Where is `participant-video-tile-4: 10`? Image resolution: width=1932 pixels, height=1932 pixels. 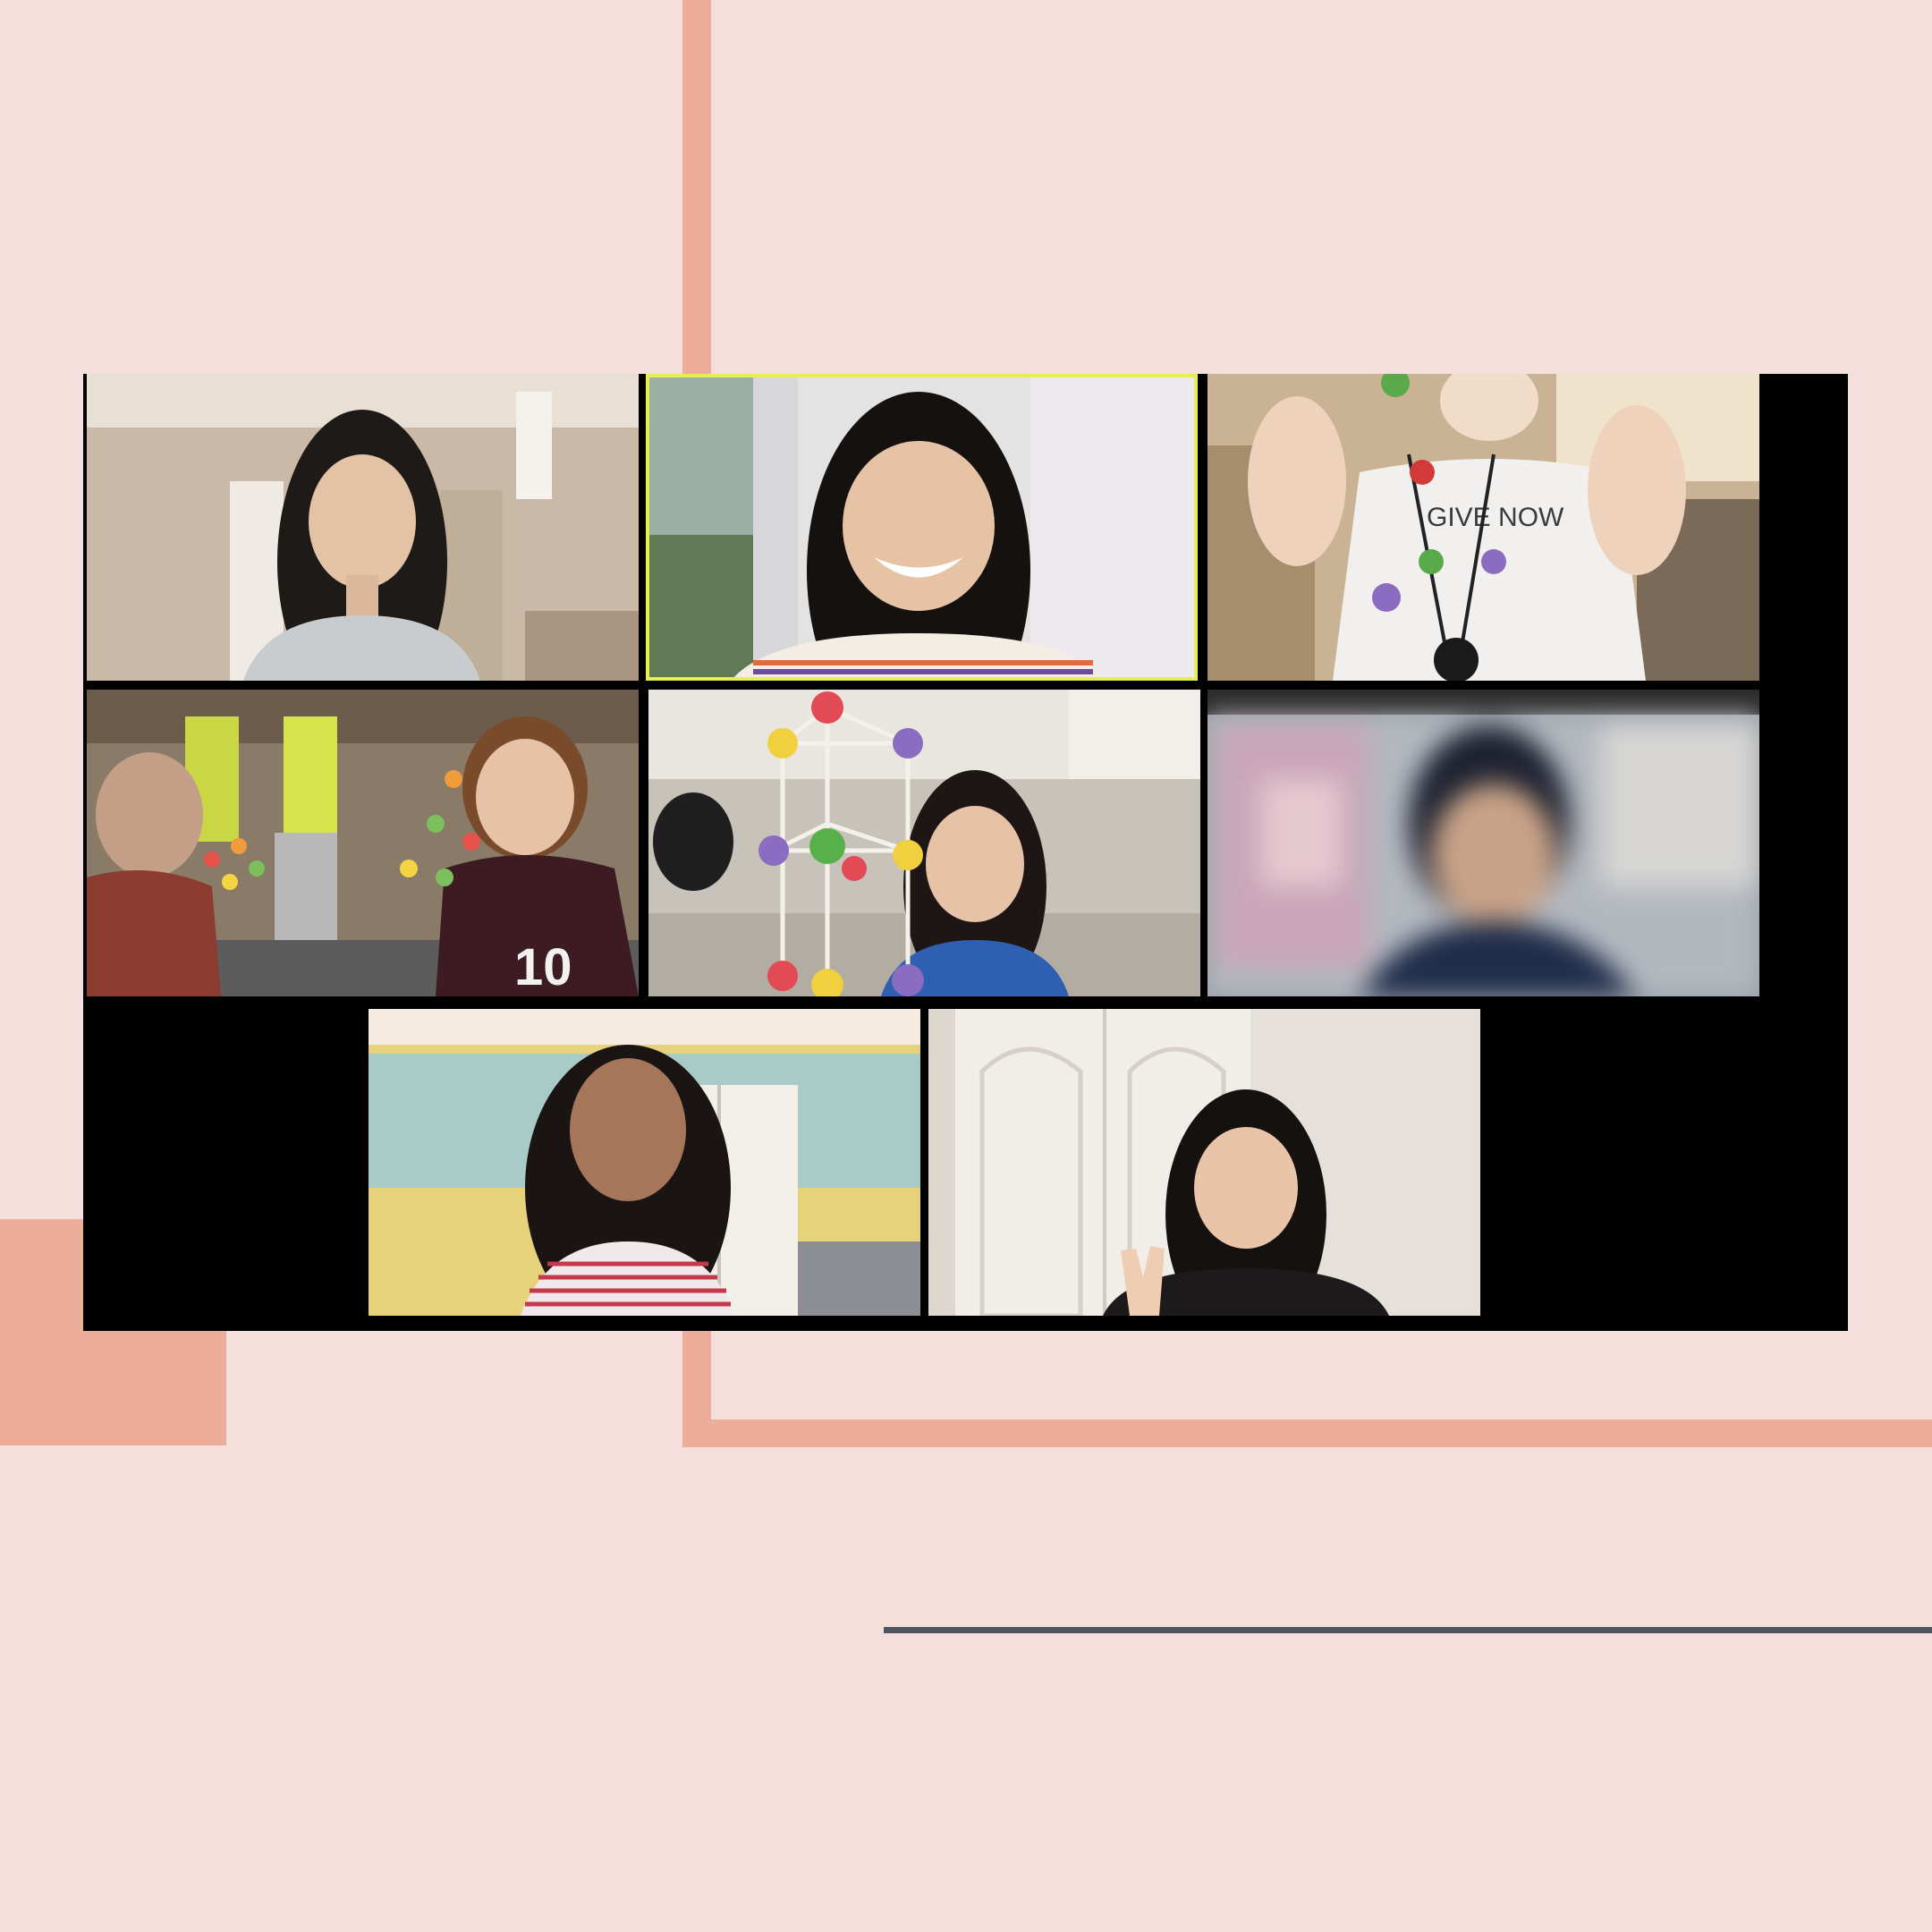
participant-video-tile-4: 10 is located at coordinates (363, 843).